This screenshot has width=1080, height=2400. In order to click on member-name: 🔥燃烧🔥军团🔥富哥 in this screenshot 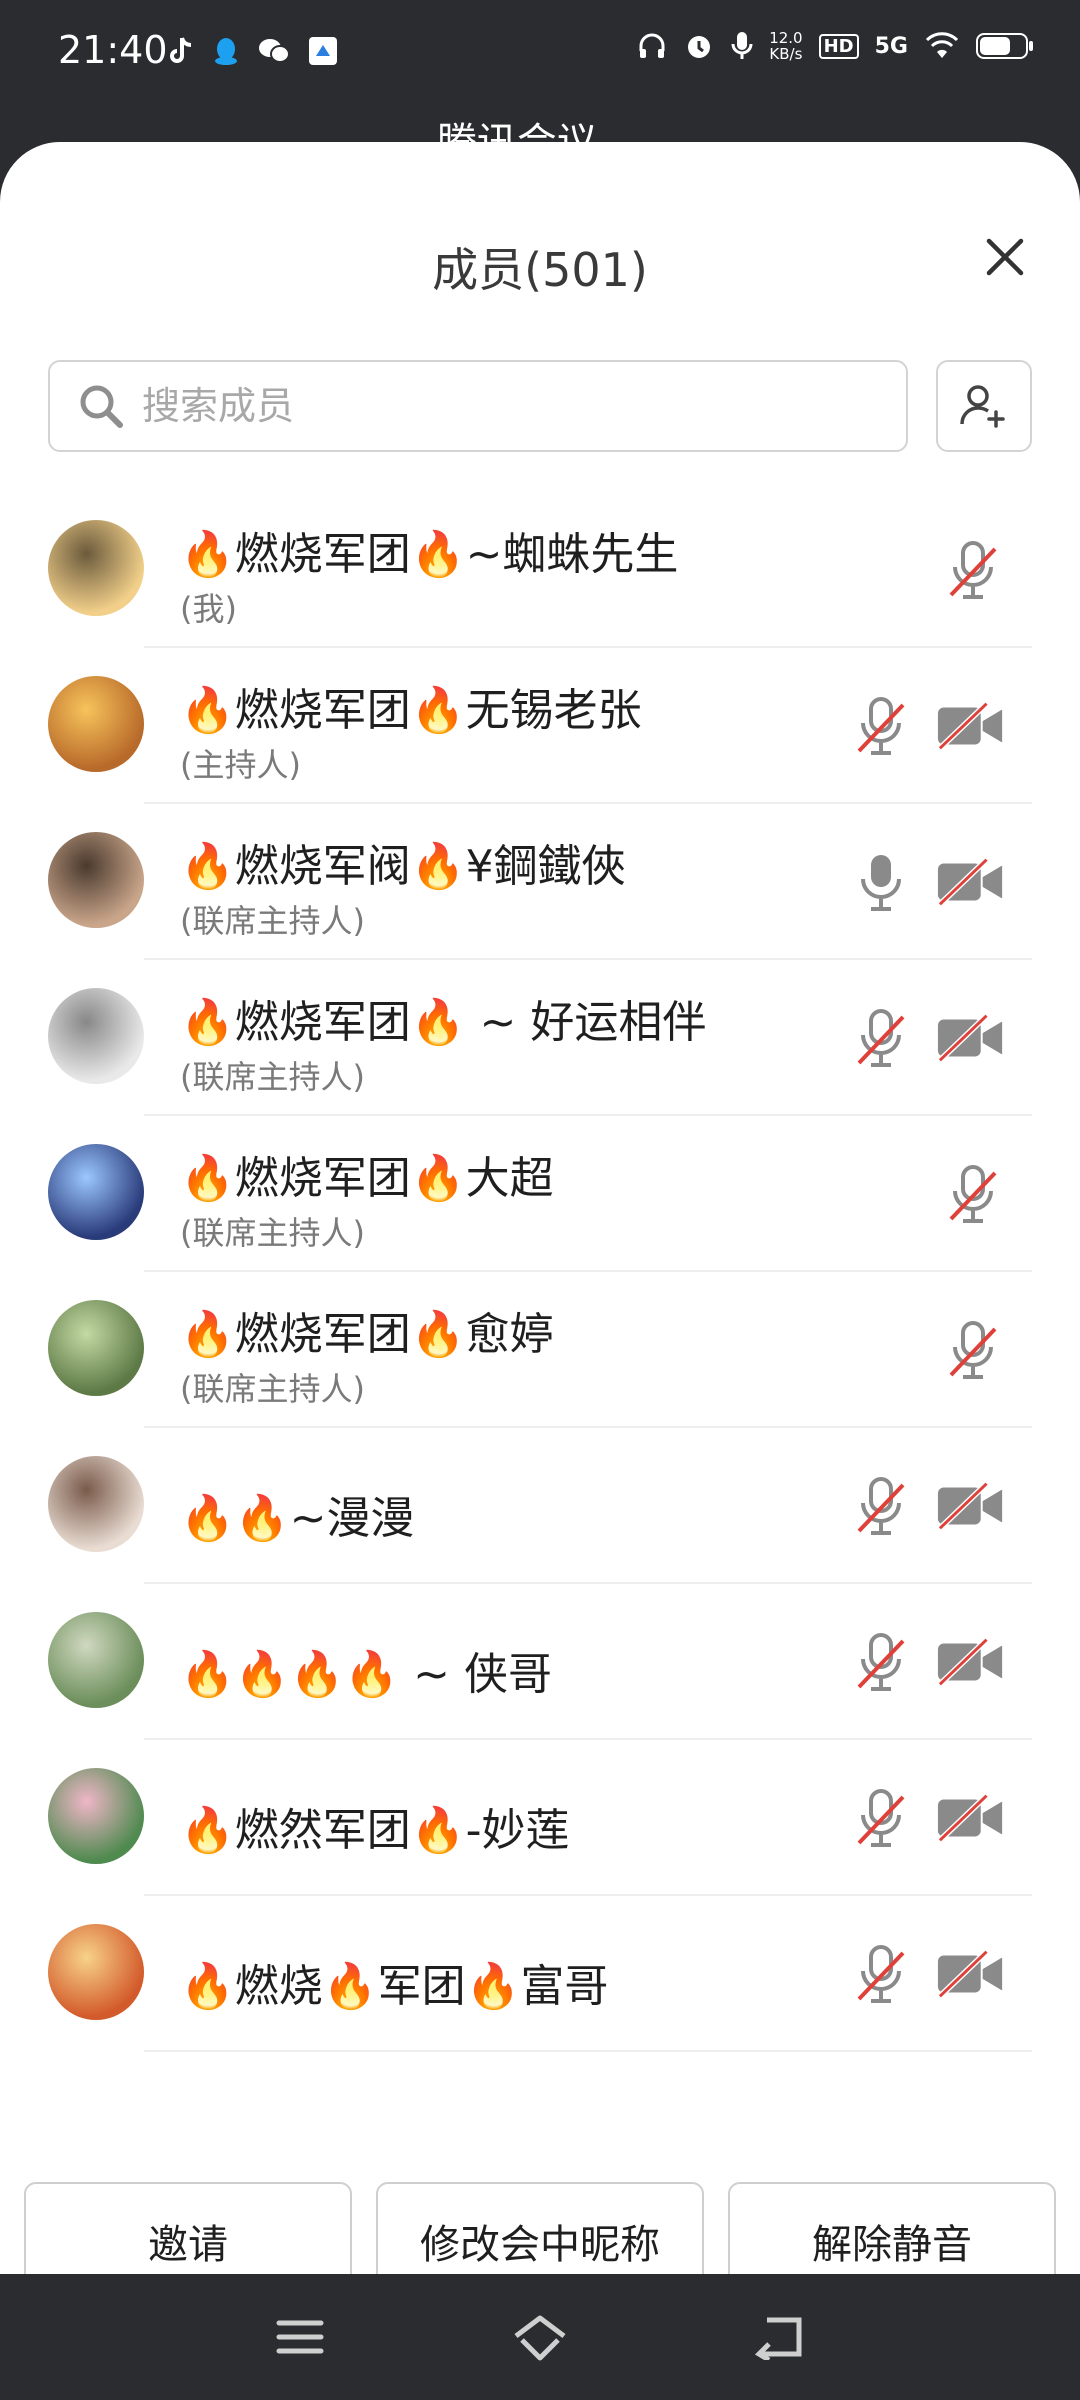, I will do `click(394, 1986)`.